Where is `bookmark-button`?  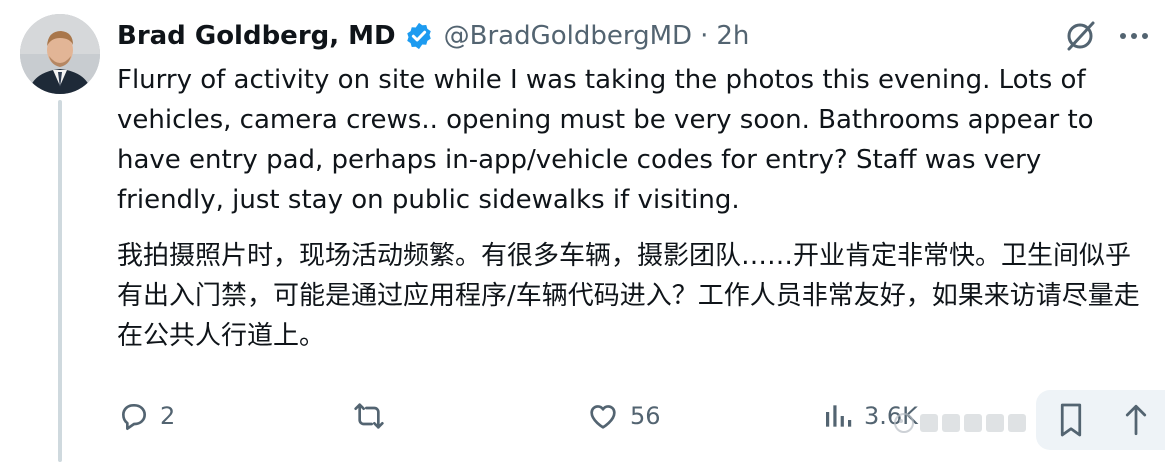
bookmark-button is located at coordinates (1071, 420).